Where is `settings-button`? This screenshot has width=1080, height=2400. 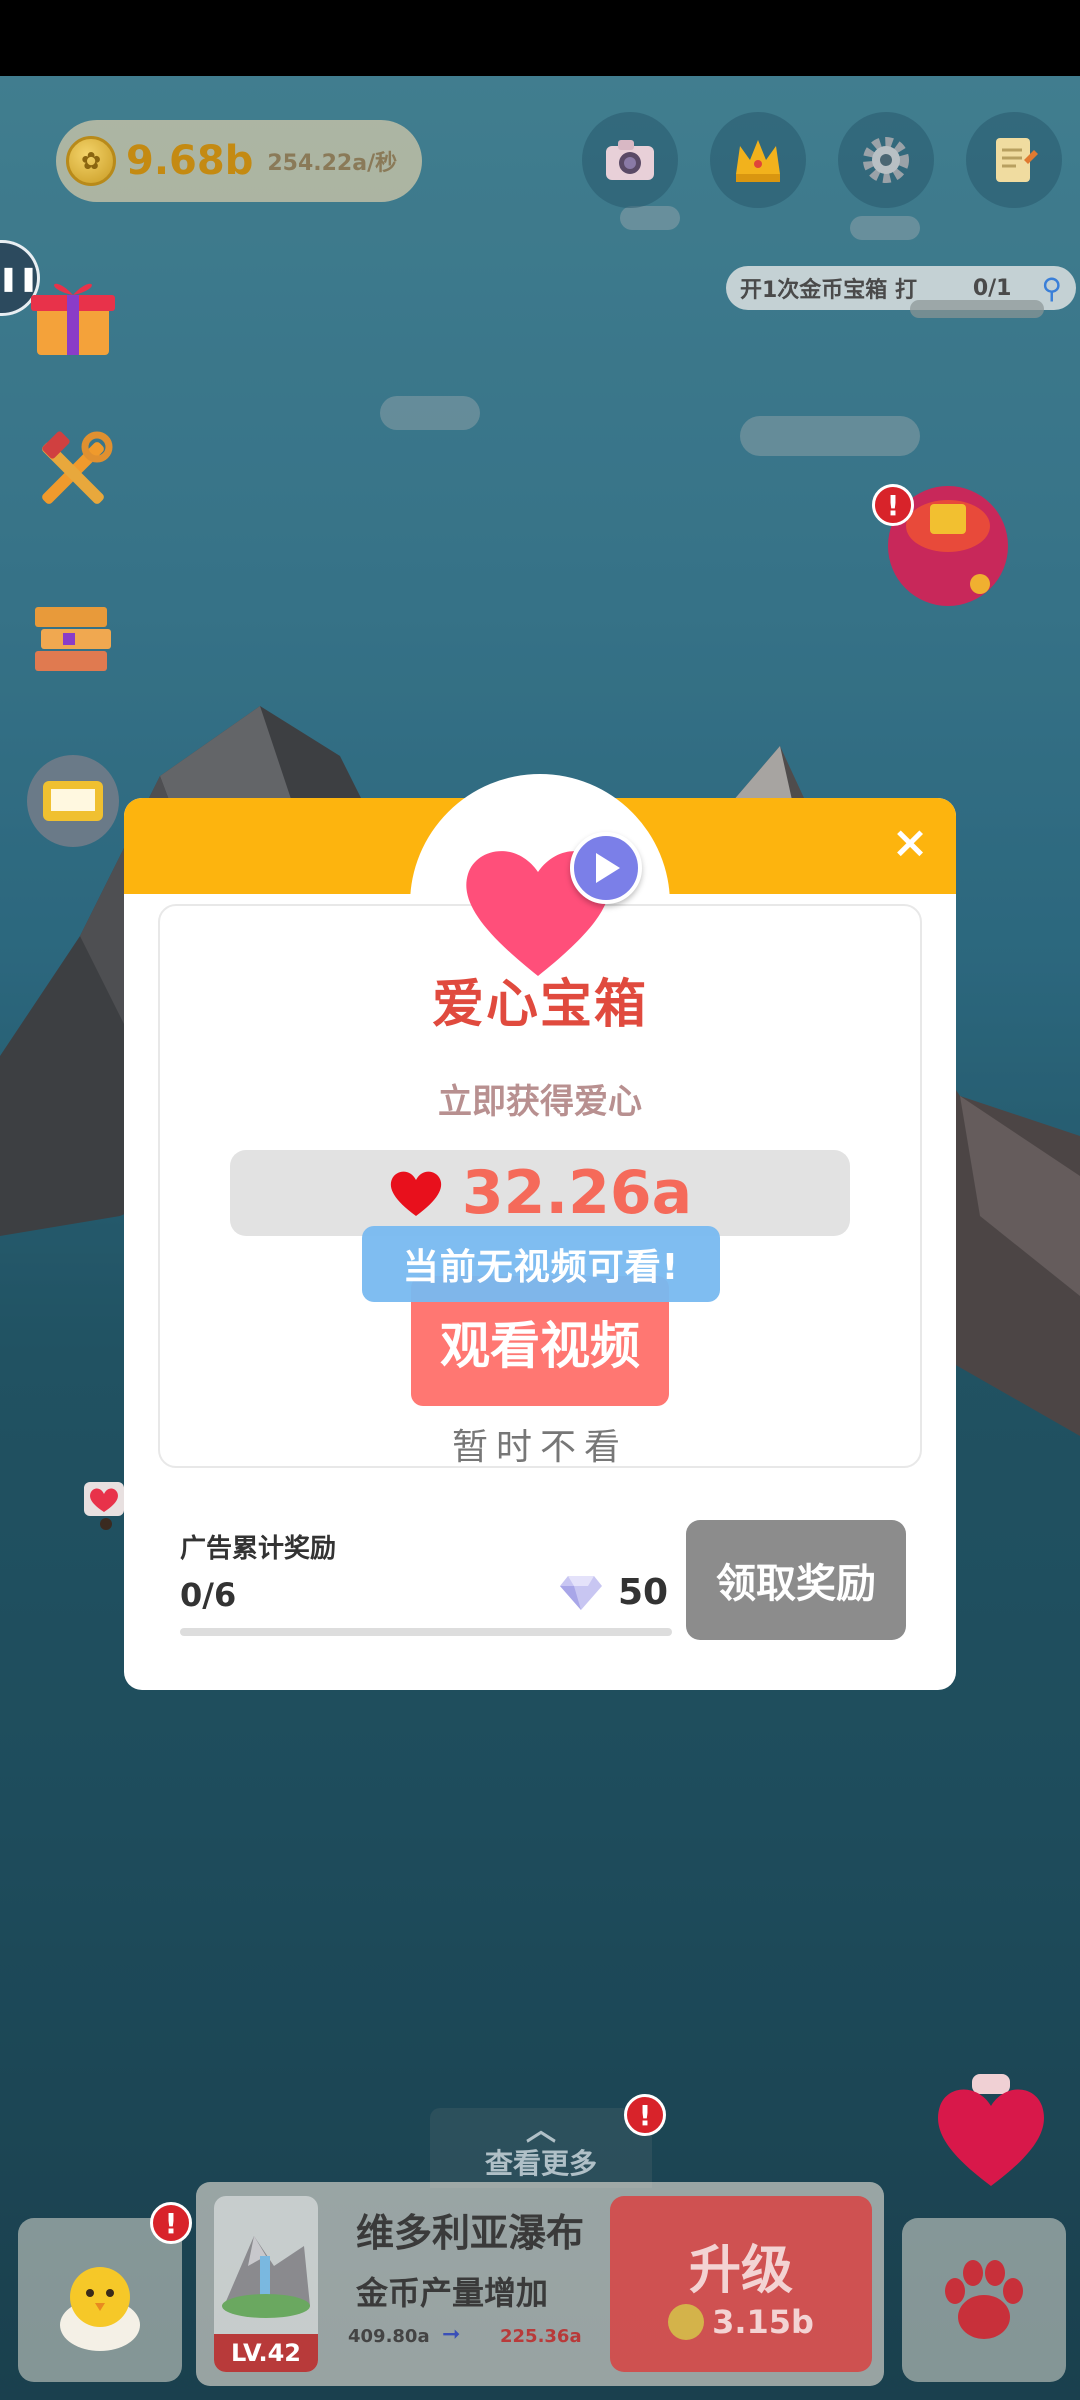 settings-button is located at coordinates (886, 160).